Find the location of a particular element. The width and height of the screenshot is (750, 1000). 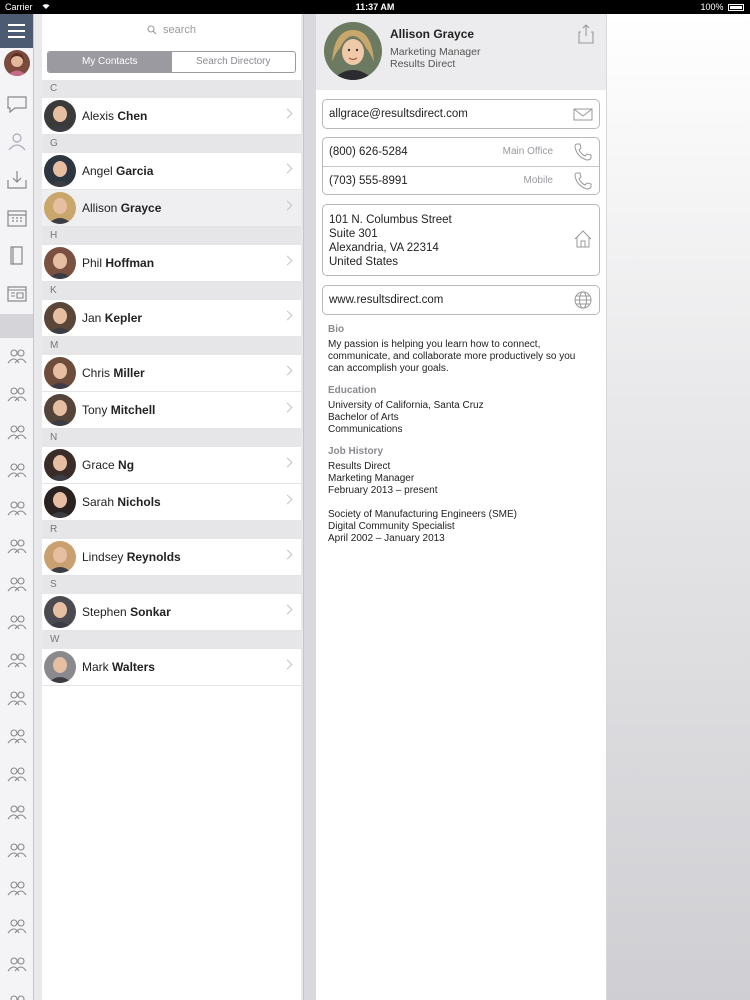

job-line: Digital Community Specialist is located at coordinates (391, 526).